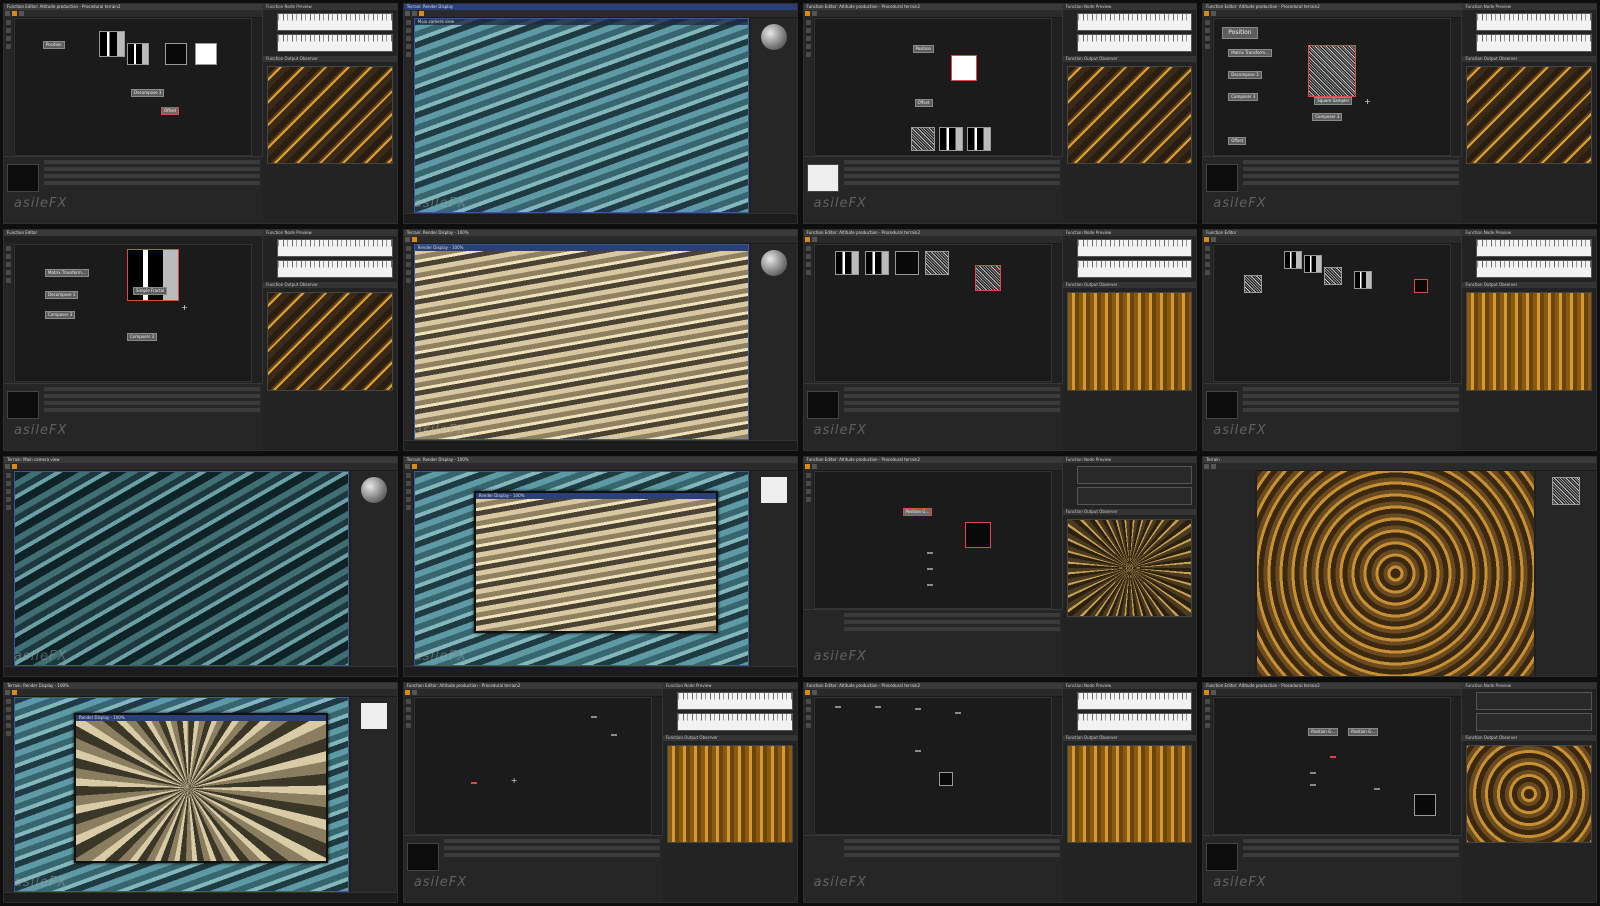 The width and height of the screenshot is (1600, 906). Describe the element at coordinates (148, 93) in the screenshot. I see `graph-node: Decompose 3` at that location.